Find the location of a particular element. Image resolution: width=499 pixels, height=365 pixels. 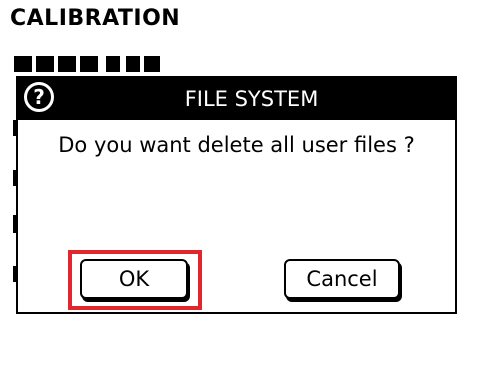

page-title: CALIBRATION is located at coordinates (95, 18).